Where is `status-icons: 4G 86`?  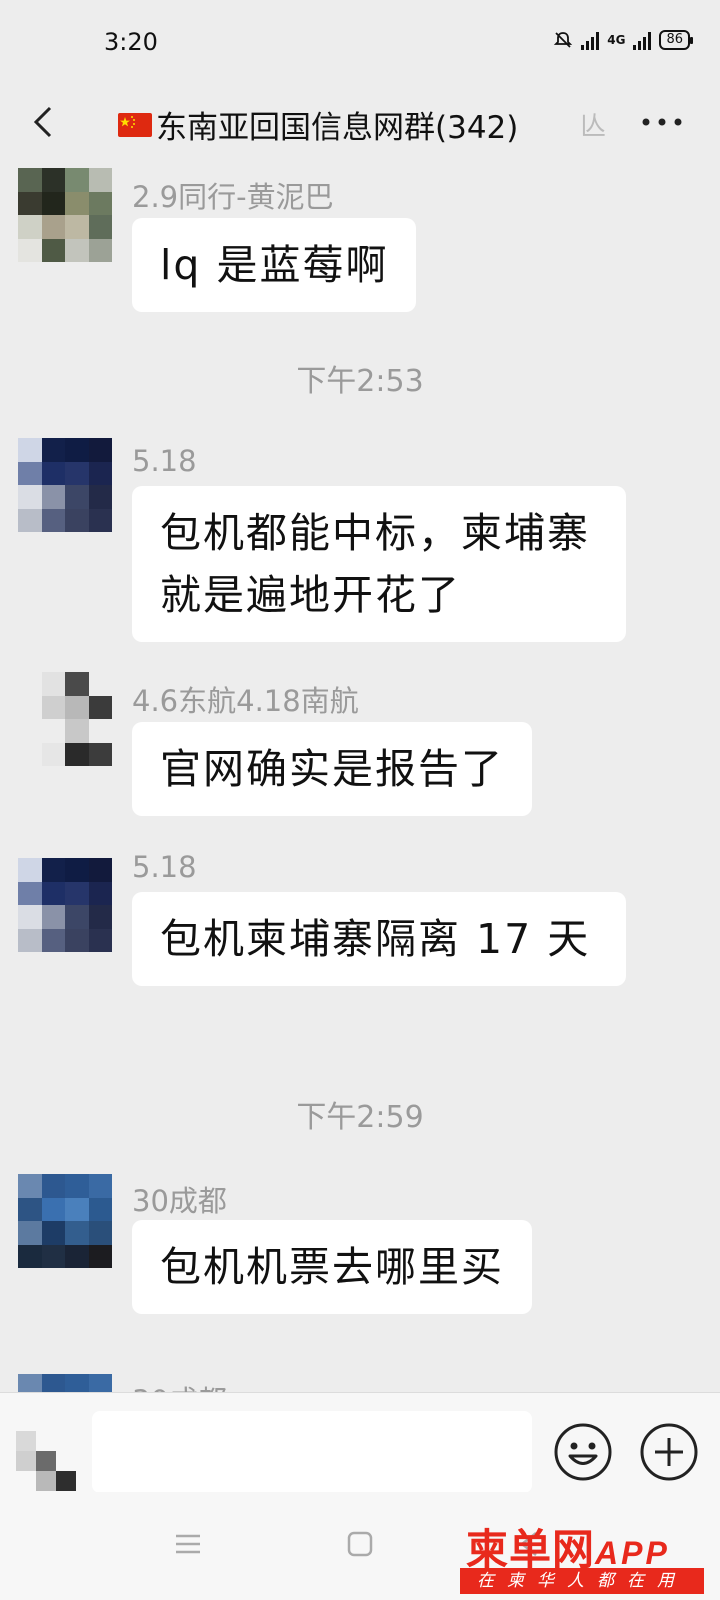 status-icons: 4G 86 is located at coordinates (623, 40).